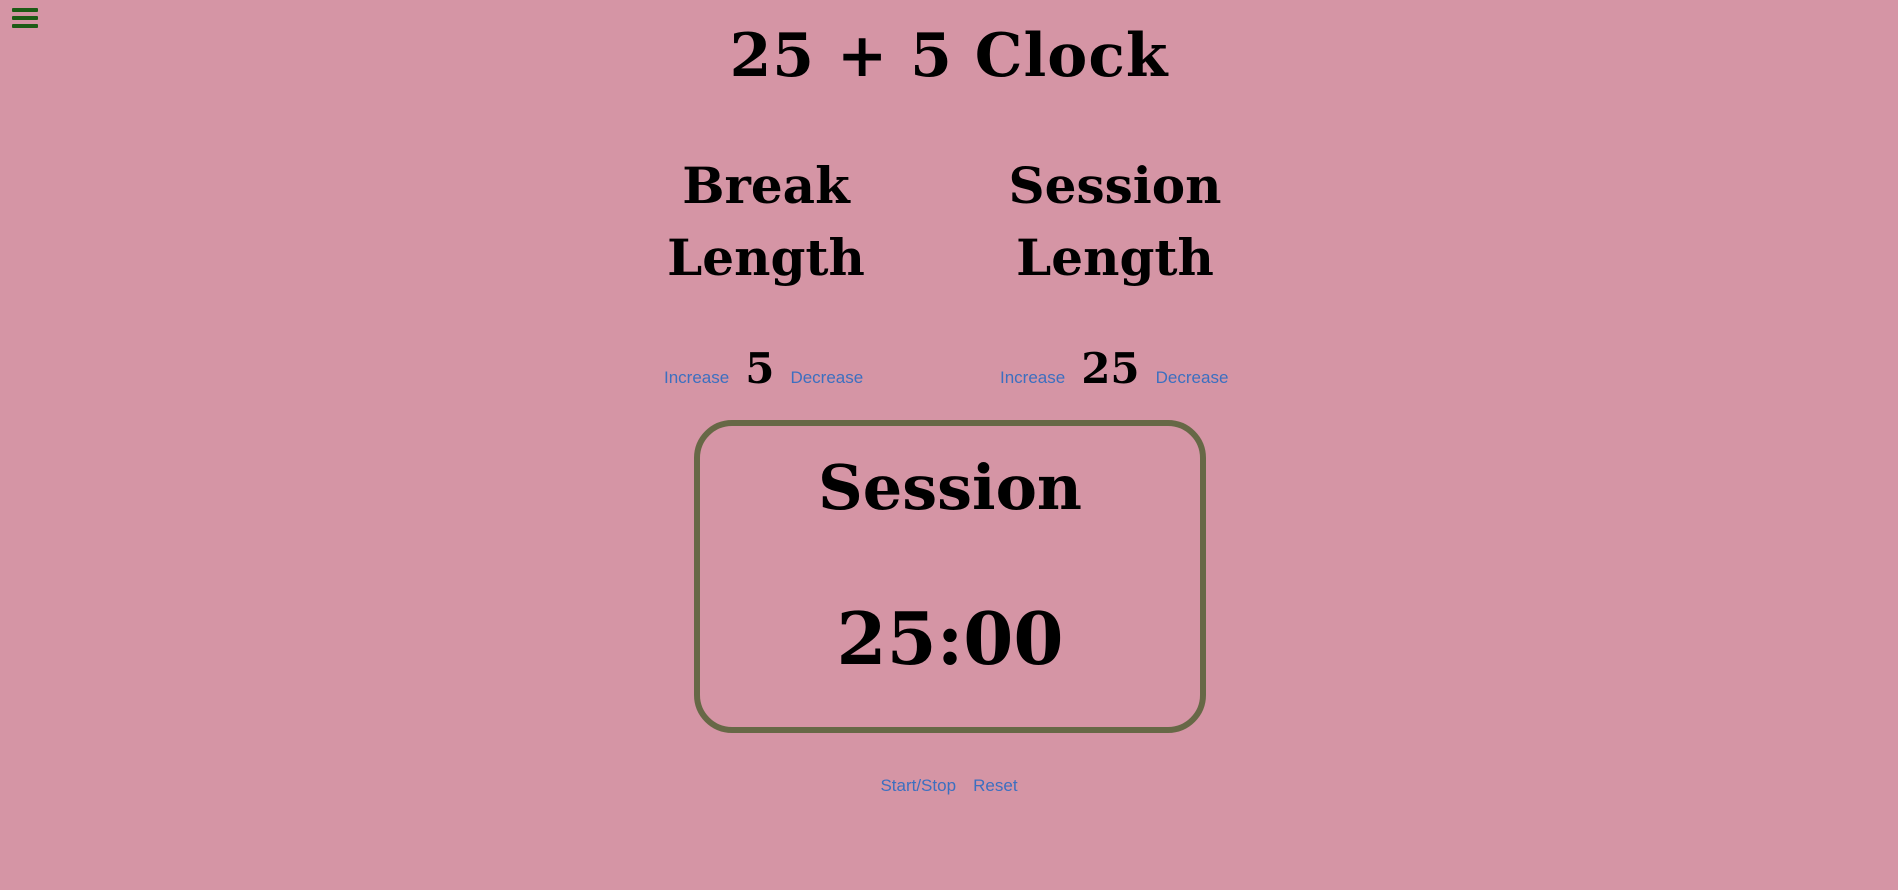 The width and height of the screenshot is (1898, 890). What do you see at coordinates (950, 576) in the screenshot?
I see `timer-panel: Session 25:00` at bounding box center [950, 576].